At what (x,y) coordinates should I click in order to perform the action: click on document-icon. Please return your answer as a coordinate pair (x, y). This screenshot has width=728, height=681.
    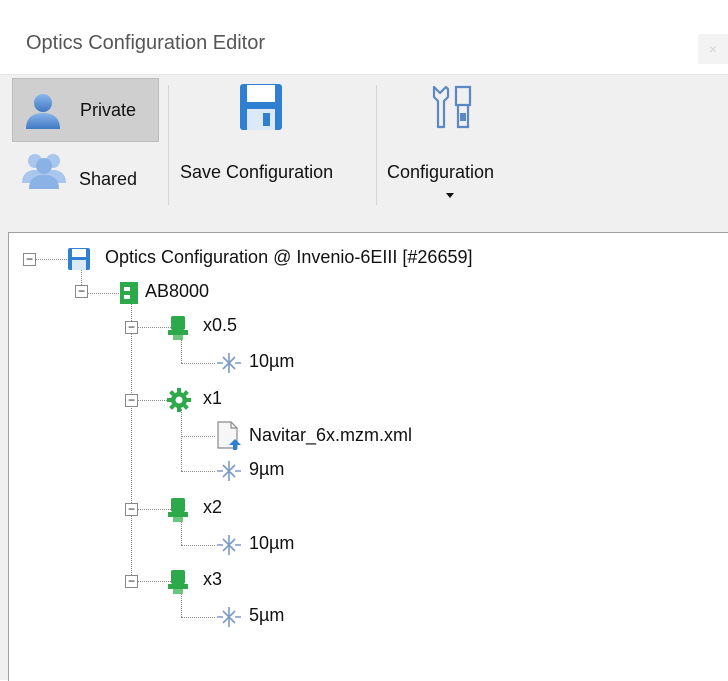
    Looking at the image, I should click on (228, 436).